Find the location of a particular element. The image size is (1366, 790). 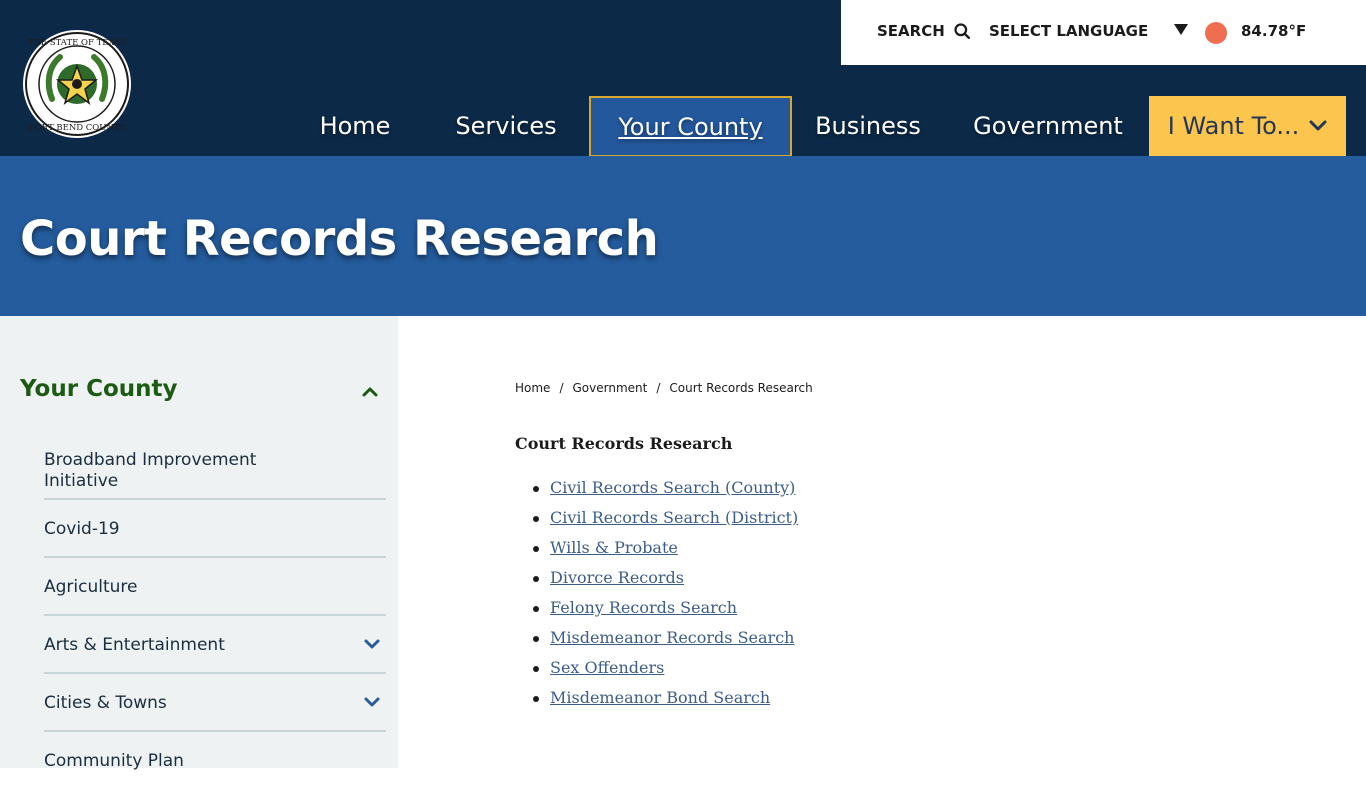

link-misdemeanor-bond: Misdemeanor Bond Search is located at coordinates (660, 697).